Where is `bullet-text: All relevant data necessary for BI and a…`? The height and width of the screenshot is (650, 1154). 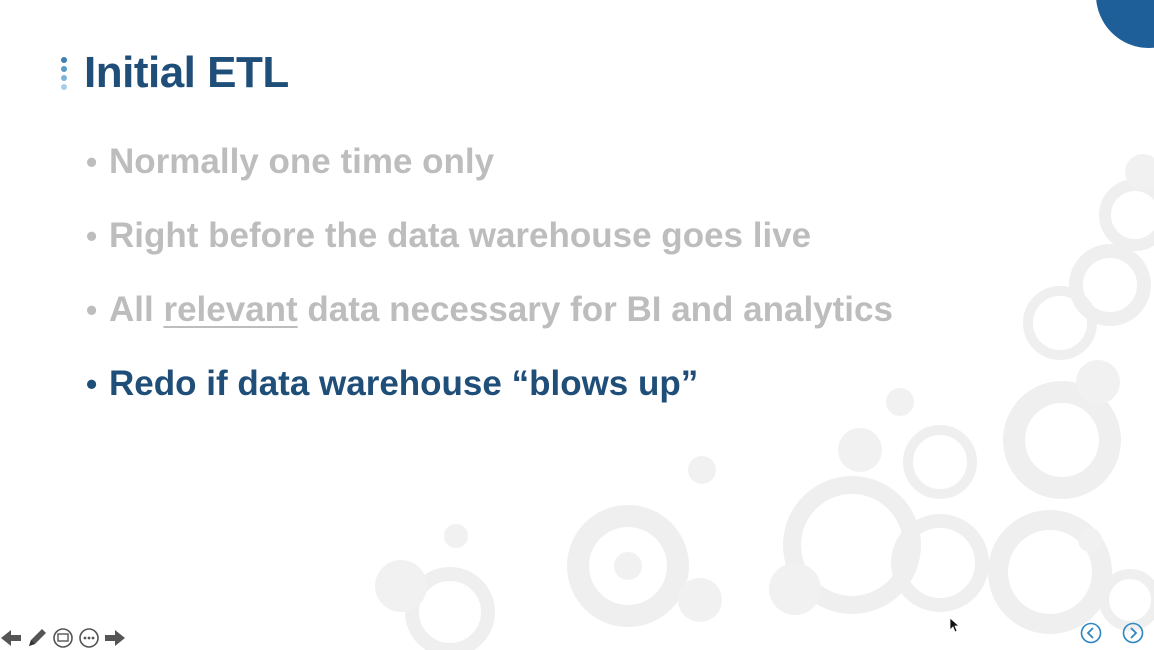 bullet-text: All relevant data necessary for BI and a… is located at coordinates (501, 310).